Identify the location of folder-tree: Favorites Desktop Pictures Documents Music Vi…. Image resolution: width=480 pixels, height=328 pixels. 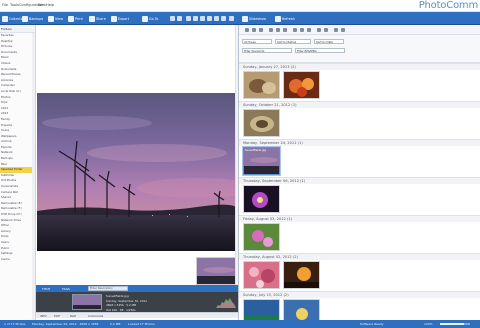
(17, 147).